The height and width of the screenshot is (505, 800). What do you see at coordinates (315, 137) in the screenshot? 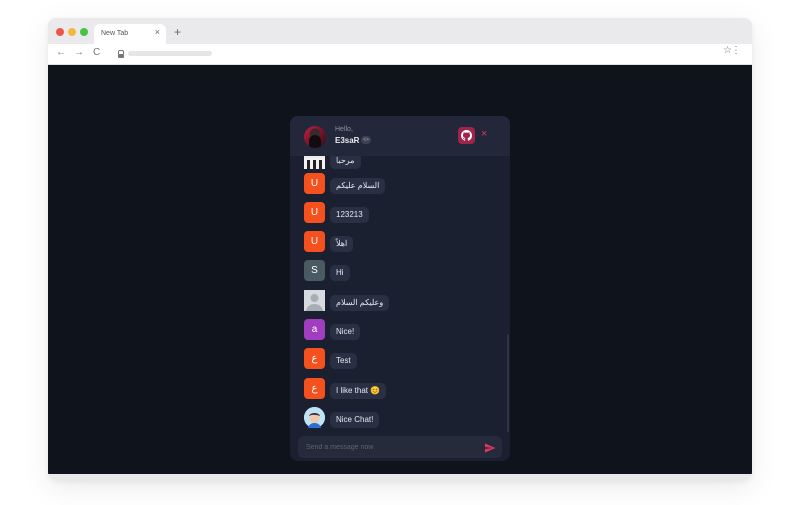
I see `user-avatar` at bounding box center [315, 137].